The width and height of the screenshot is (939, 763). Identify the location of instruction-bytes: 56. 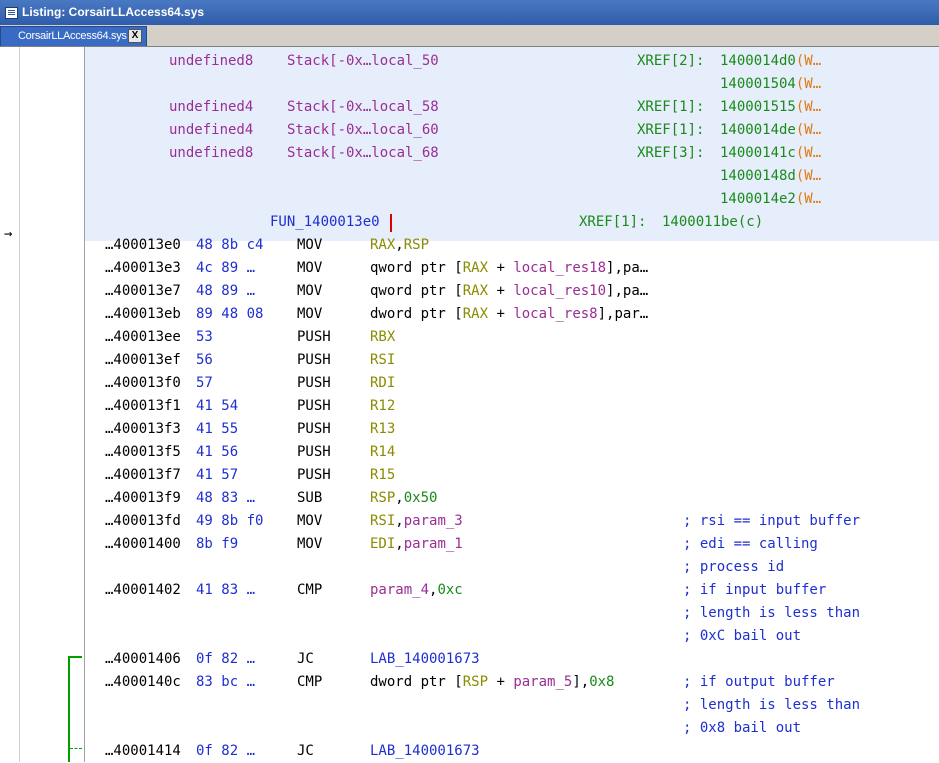
(204, 360).